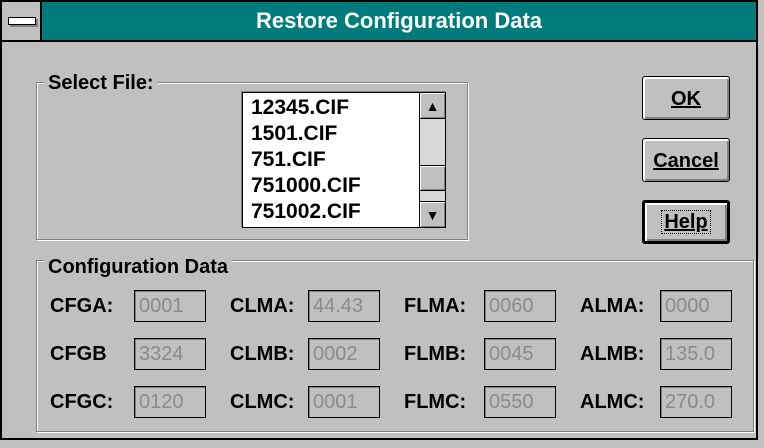 The image size is (764, 448). I want to click on file-list-scrollbar: ▲ ▼, so click(432, 160).